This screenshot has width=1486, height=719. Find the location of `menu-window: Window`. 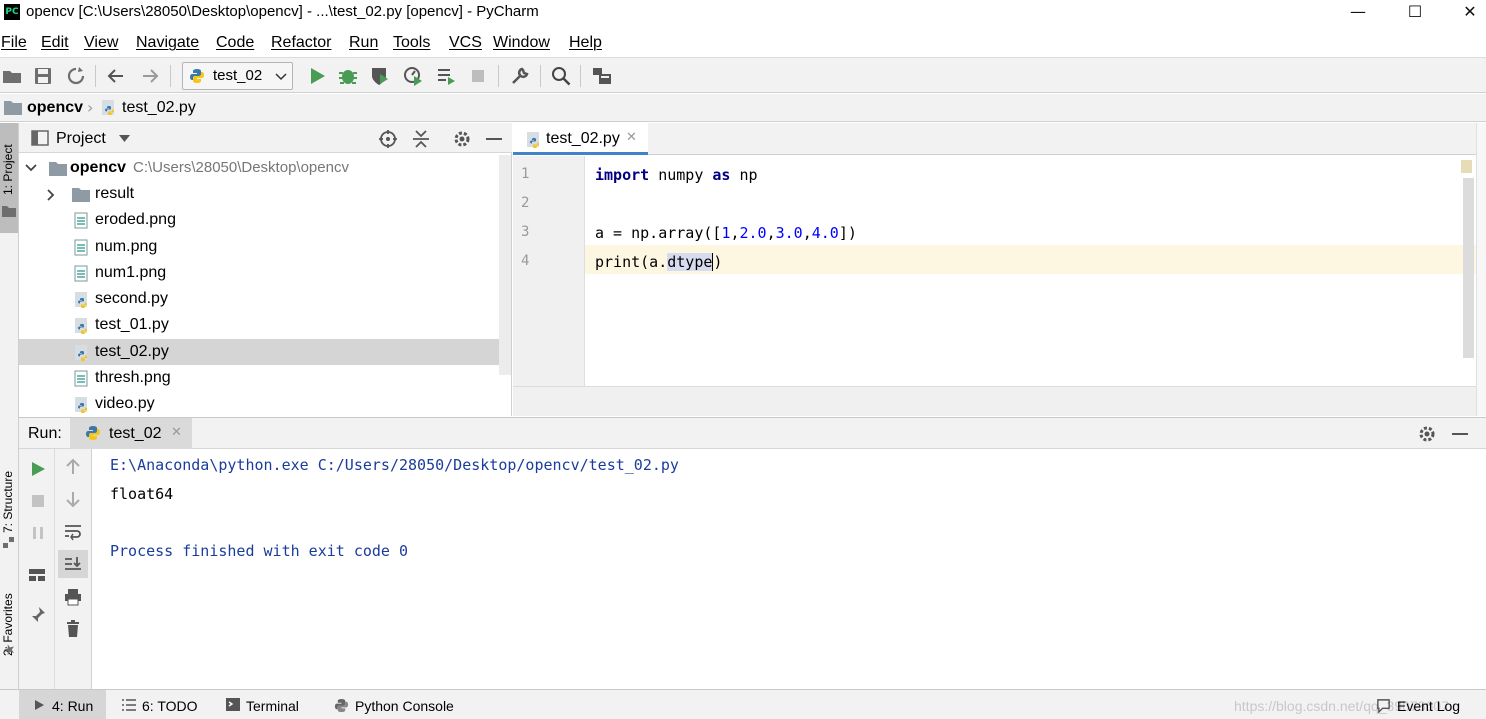

menu-window: Window is located at coordinates (521, 43).